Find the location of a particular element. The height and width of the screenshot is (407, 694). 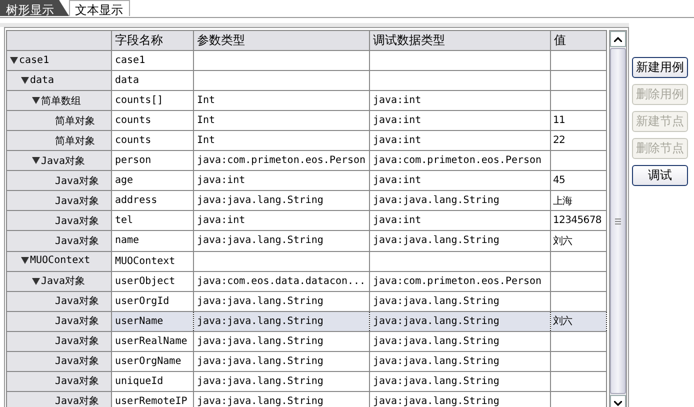

tab: 树形显示 is located at coordinates (34, 8).